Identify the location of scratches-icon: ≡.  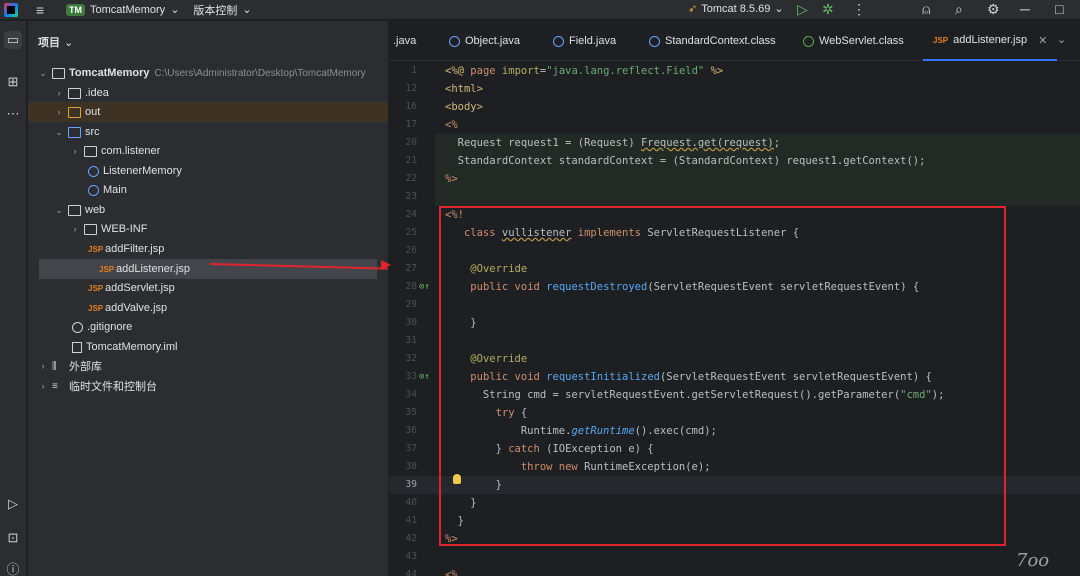
(55, 386).